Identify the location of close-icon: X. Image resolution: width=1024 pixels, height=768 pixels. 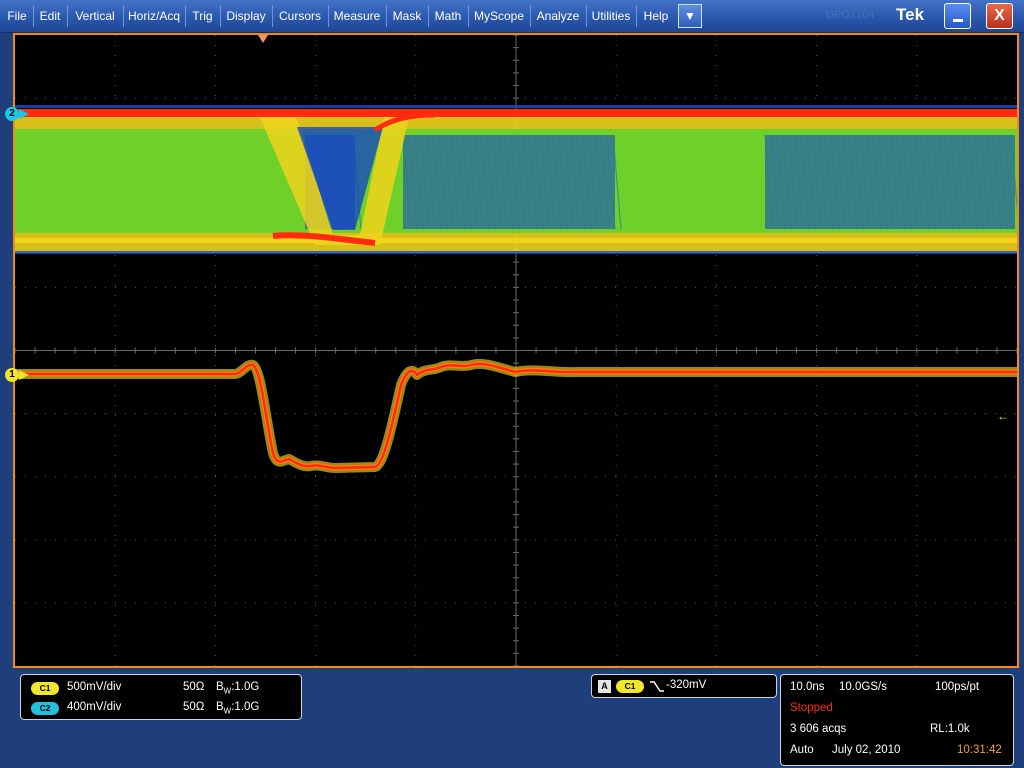
(999, 15).